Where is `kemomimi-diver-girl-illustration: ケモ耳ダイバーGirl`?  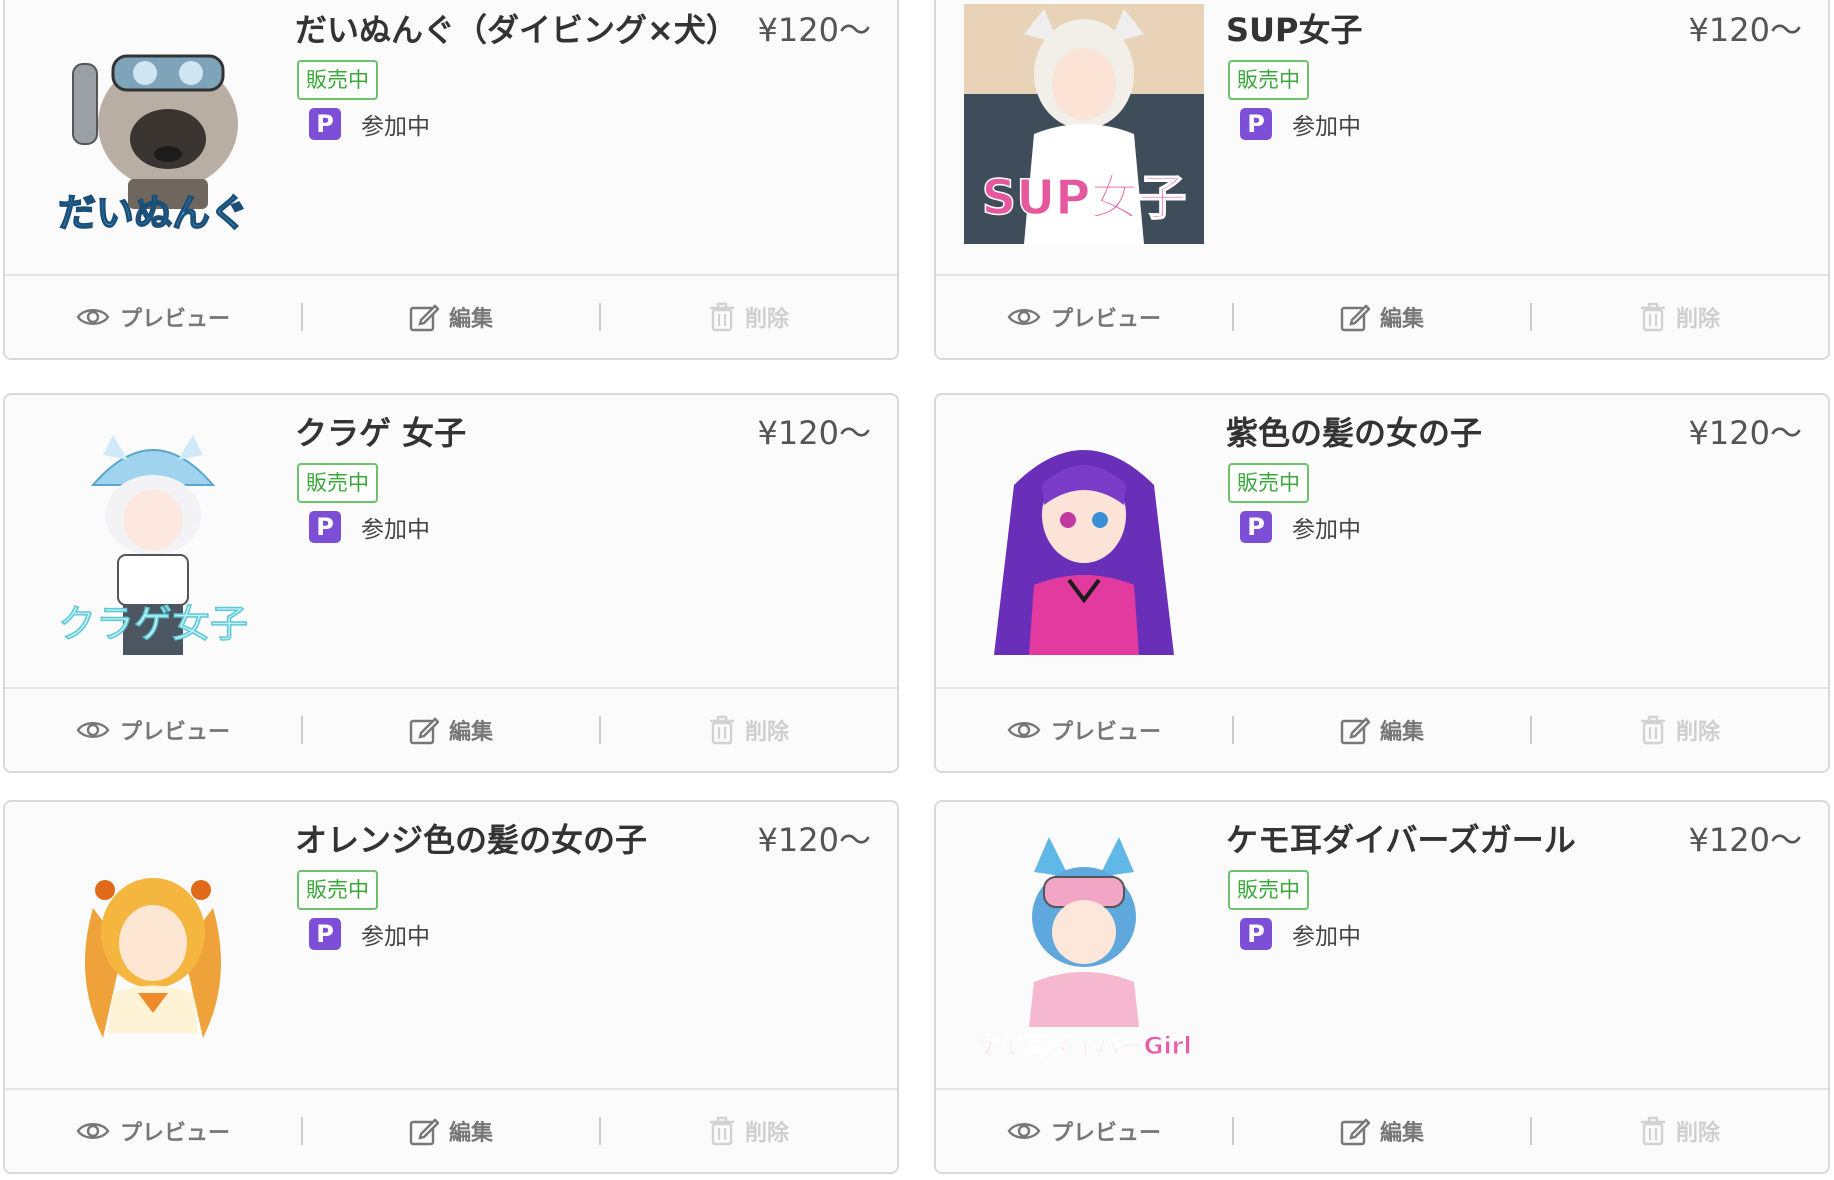 kemomimi-diver-girl-illustration: ケモ耳ダイバーGirl is located at coordinates (1084, 949).